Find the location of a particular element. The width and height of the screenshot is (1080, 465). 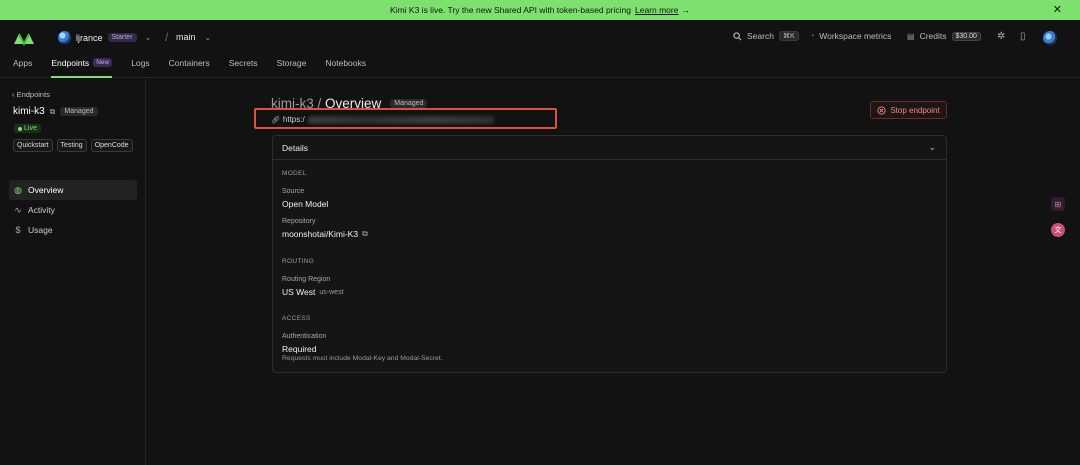

workspace-avatar is located at coordinates (64, 37).